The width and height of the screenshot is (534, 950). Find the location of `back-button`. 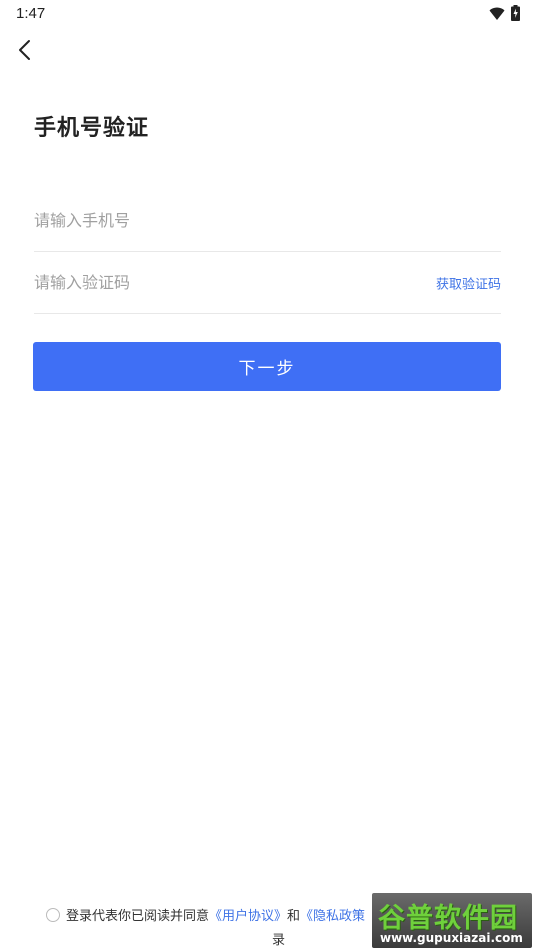

back-button is located at coordinates (24, 52).